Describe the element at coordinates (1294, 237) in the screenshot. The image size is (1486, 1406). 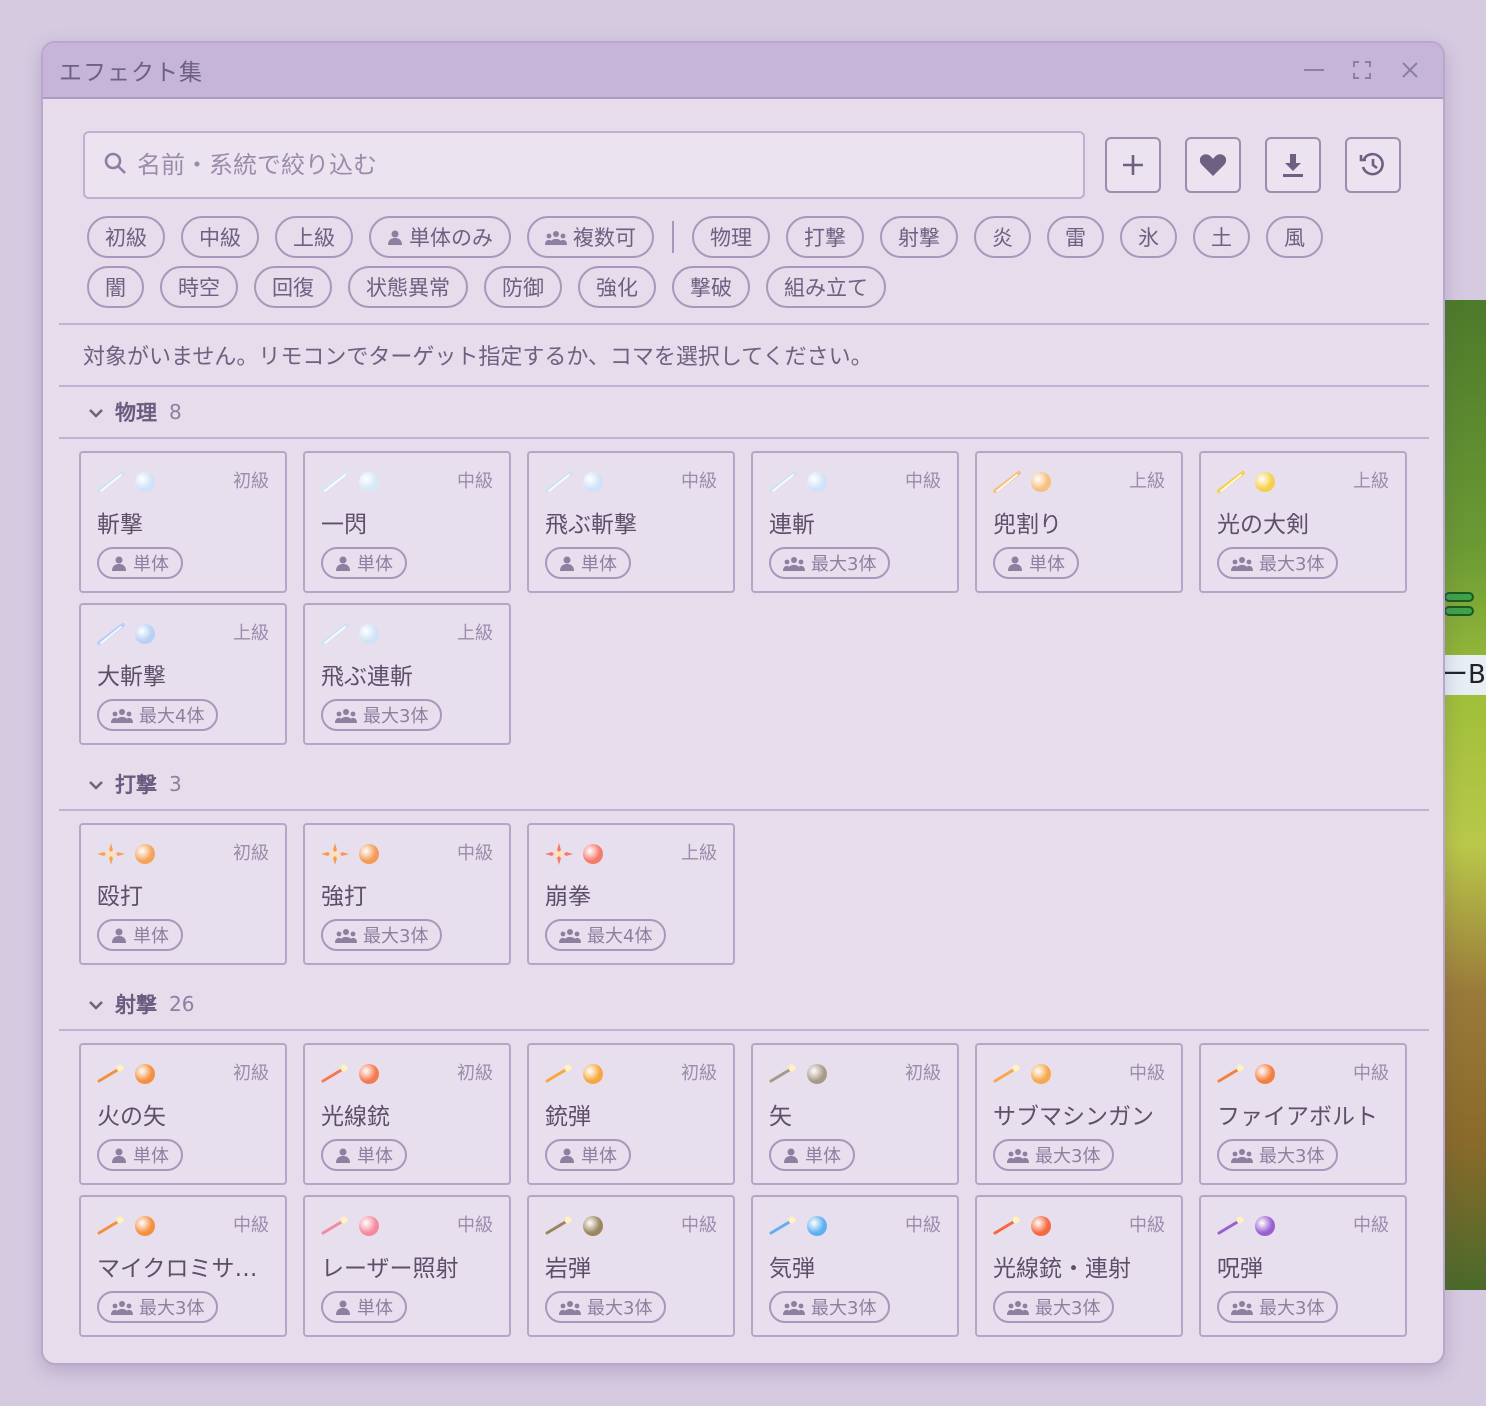
I see `filter-chip: 風` at that location.